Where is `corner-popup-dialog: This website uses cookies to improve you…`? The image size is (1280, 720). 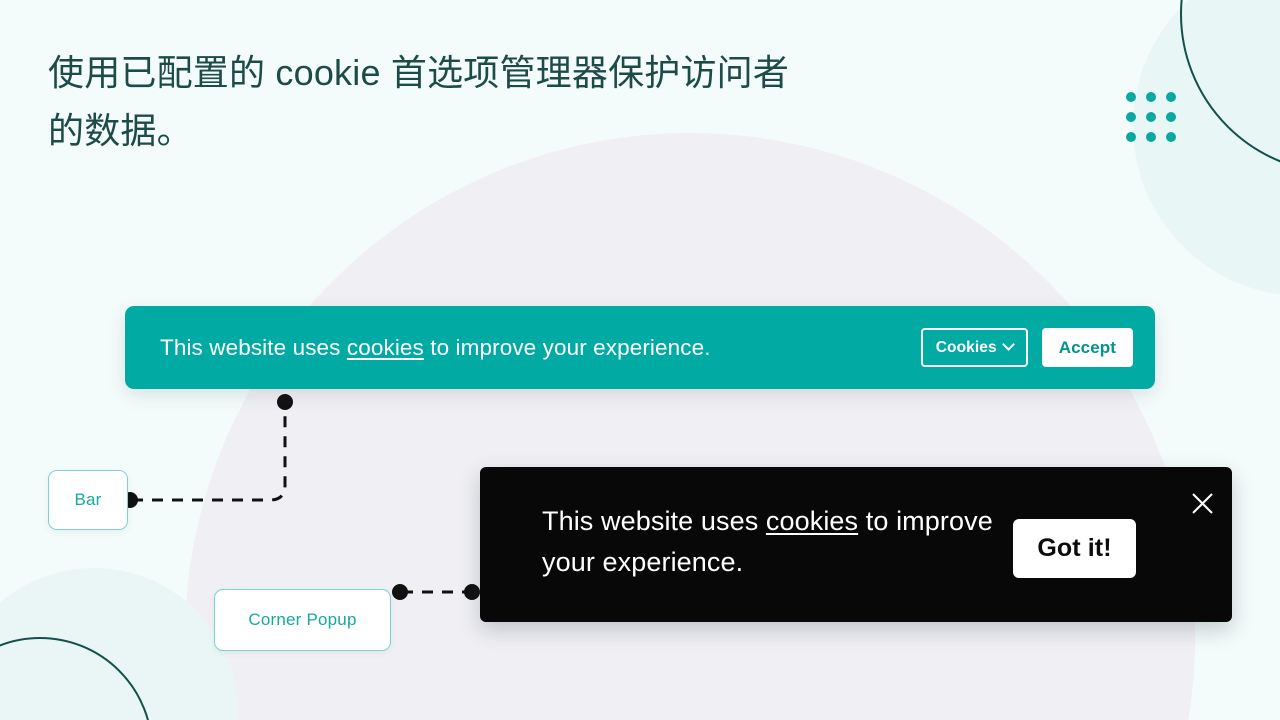 corner-popup-dialog: This website uses cookies to improve you… is located at coordinates (856, 544).